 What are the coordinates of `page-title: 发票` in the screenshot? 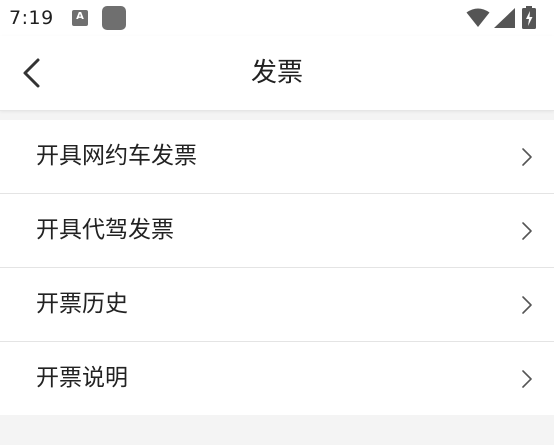 It's located at (276, 73).